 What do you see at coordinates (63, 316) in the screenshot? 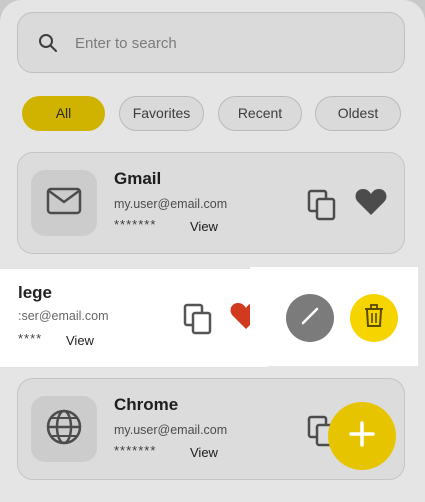
I see `entry-email: :ser@email.com` at bounding box center [63, 316].